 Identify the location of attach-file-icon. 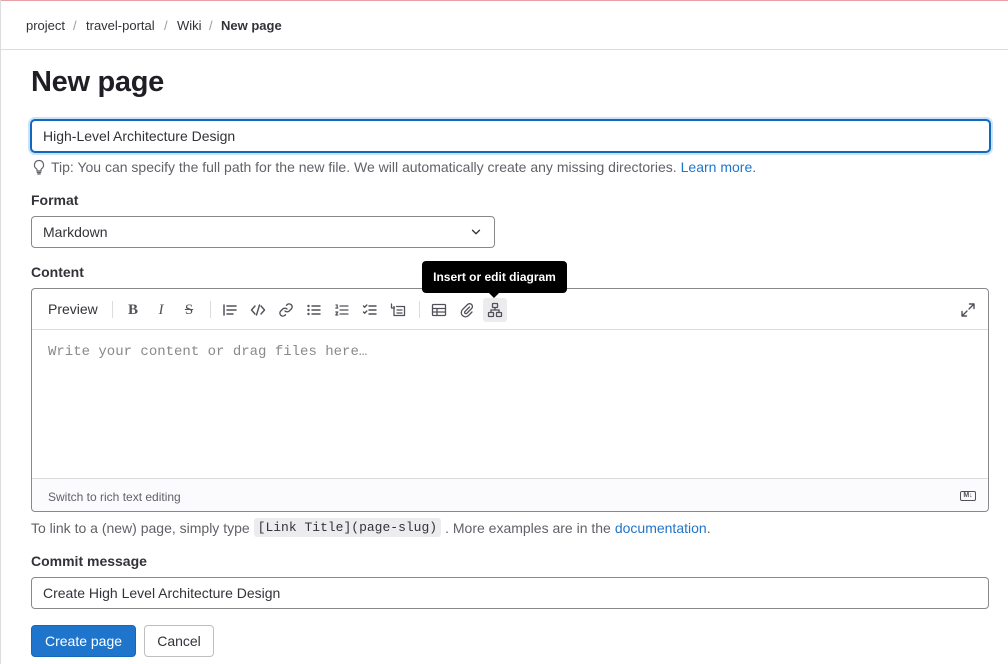
(467, 310).